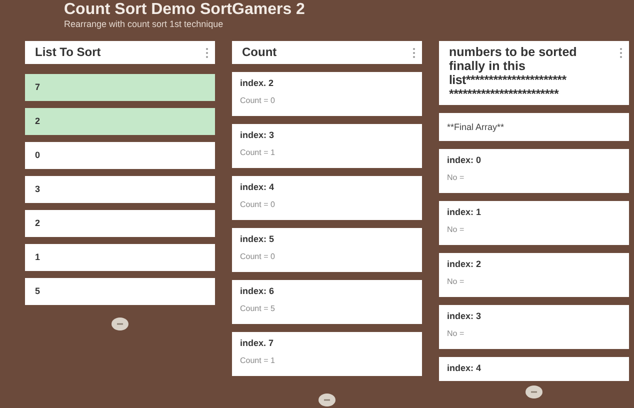 This screenshot has height=408, width=634. What do you see at coordinates (534, 127) in the screenshot?
I see `section-label: **Final Array**` at bounding box center [534, 127].